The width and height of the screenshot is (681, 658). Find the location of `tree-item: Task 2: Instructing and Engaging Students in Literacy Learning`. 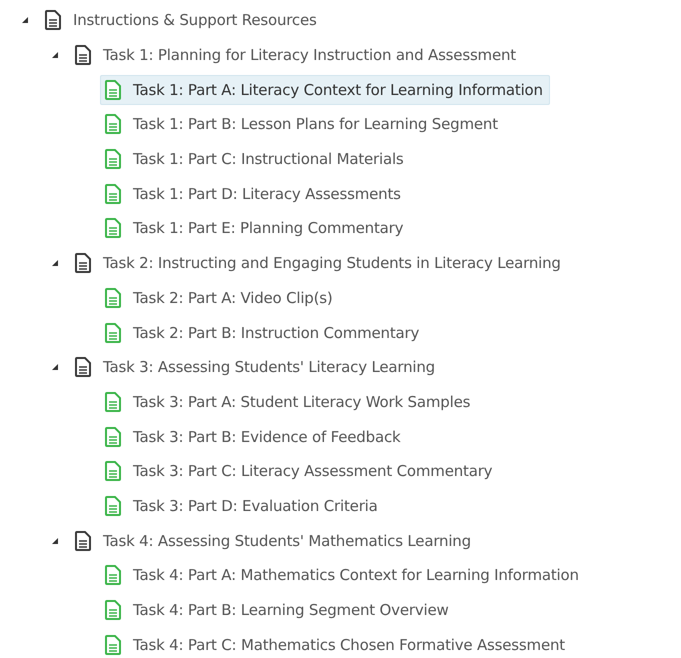

tree-item: Task 2: Instructing and Engaging Students in Literacy Learning is located at coordinates (319, 263).